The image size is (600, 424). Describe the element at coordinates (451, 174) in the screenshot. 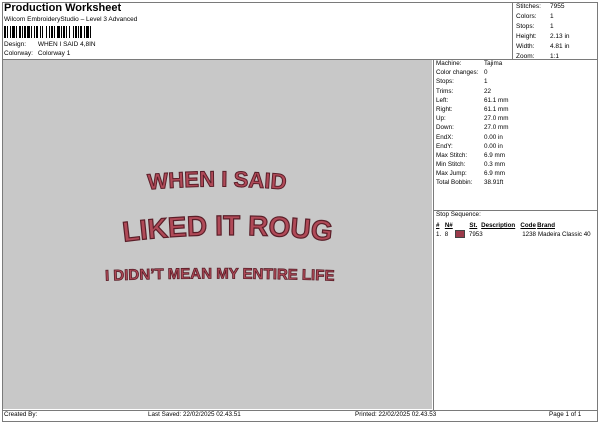

I see `spec-label: Max Jump:` at that location.